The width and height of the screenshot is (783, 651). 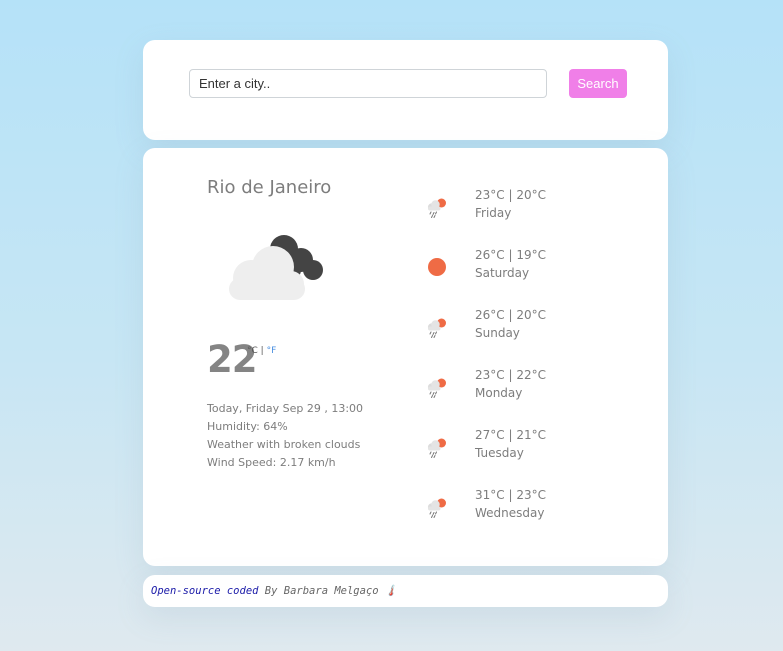 I want to click on forecast-day: Monday, so click(x=499, y=393).